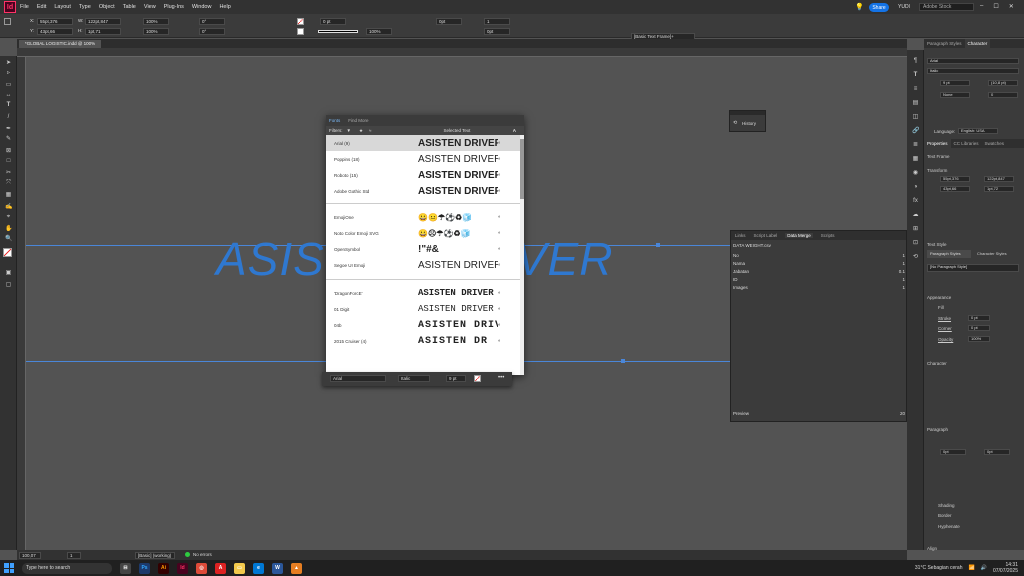  I want to click on char-style-field: Italic, so click(973, 71).